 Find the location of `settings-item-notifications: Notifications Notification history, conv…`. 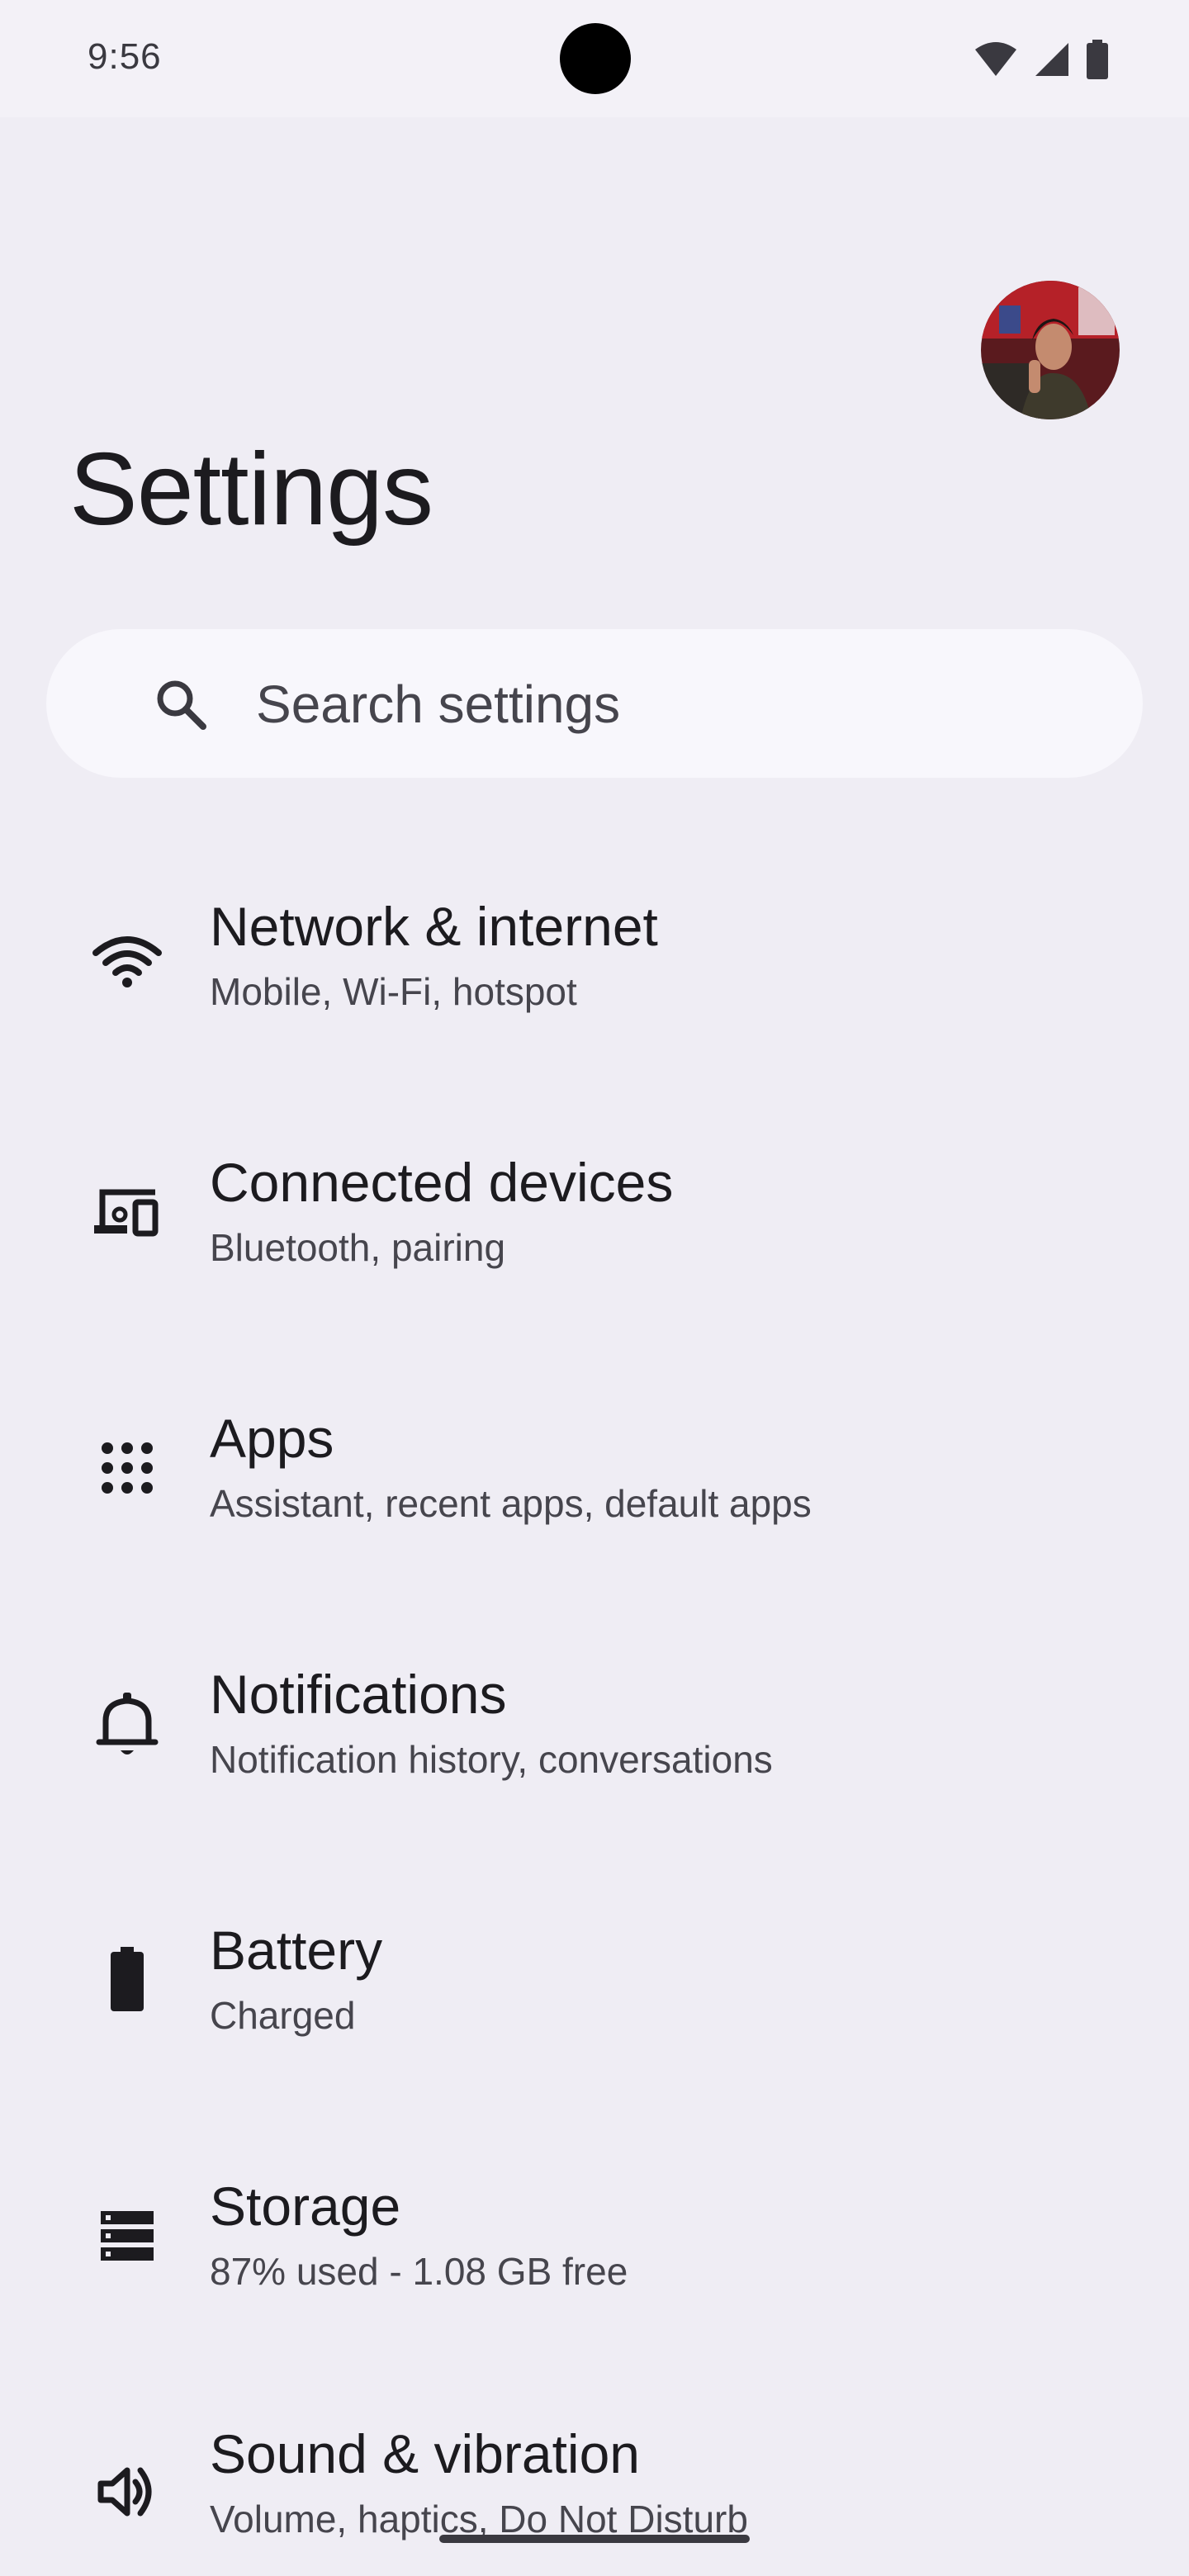

settings-item-notifications: Notifications Notification history, conv… is located at coordinates (594, 1750).